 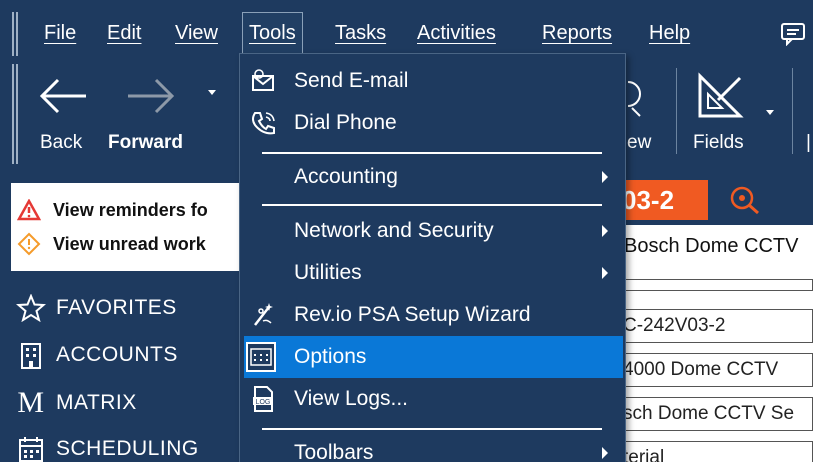 What do you see at coordinates (151, 96) in the screenshot?
I see `forward-arrow-icon` at bounding box center [151, 96].